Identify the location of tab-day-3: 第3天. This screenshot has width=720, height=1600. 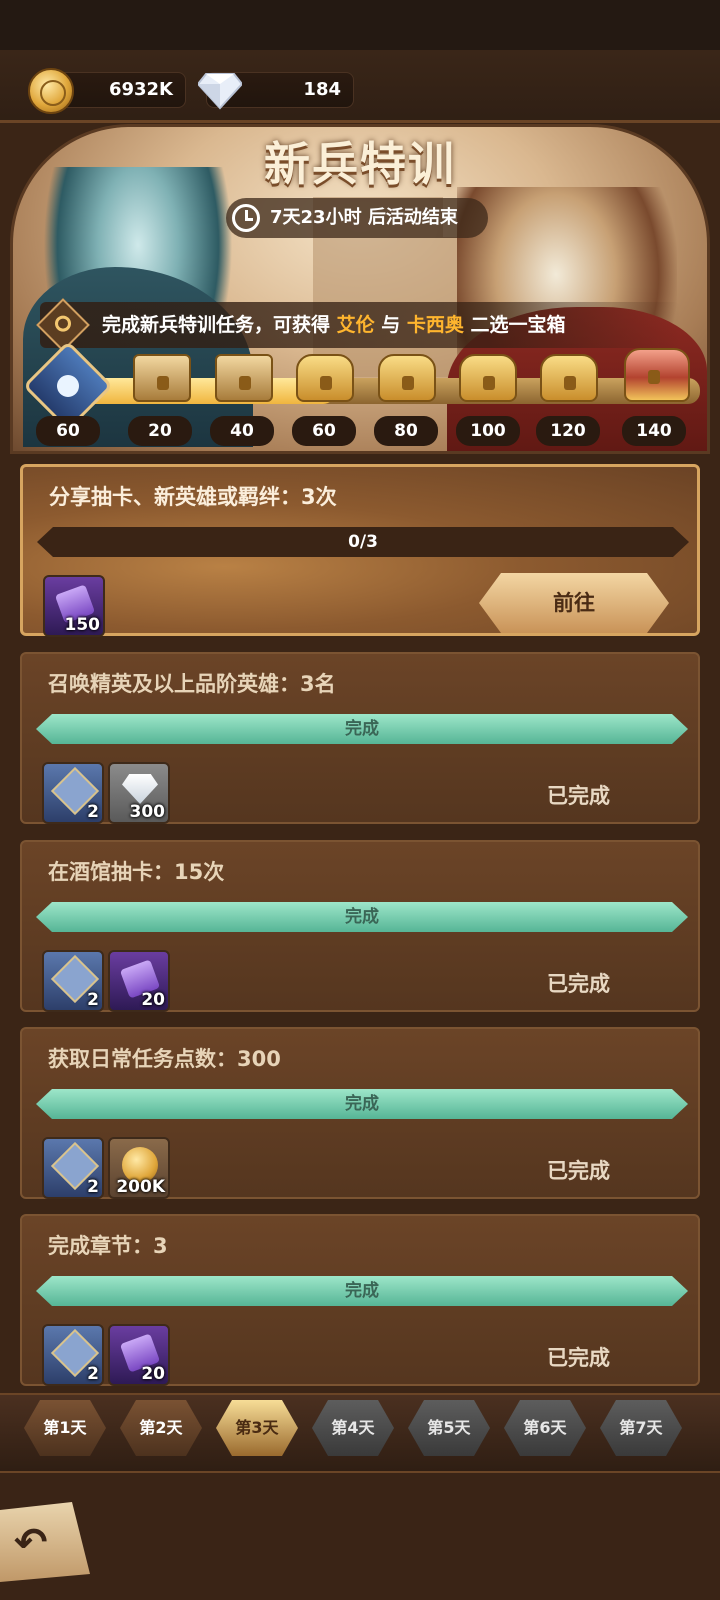
(257, 1428).